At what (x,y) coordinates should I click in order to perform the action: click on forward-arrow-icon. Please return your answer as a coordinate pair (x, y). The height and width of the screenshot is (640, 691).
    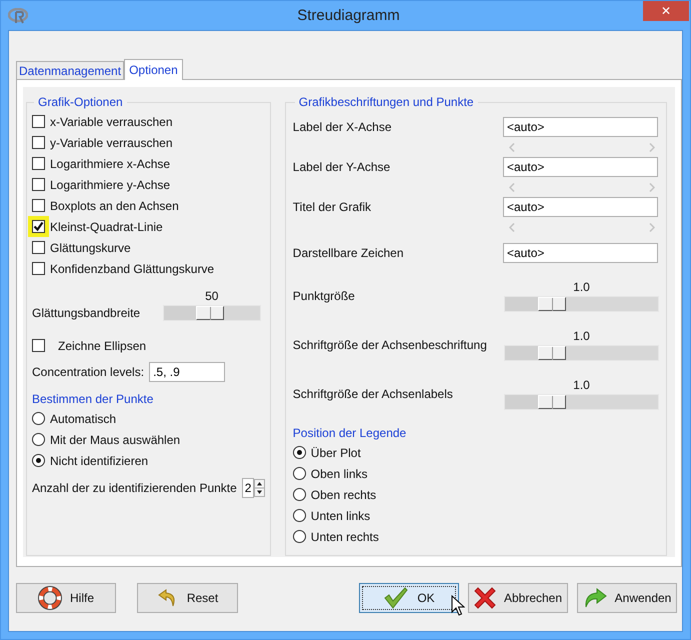
    Looking at the image, I should click on (594, 598).